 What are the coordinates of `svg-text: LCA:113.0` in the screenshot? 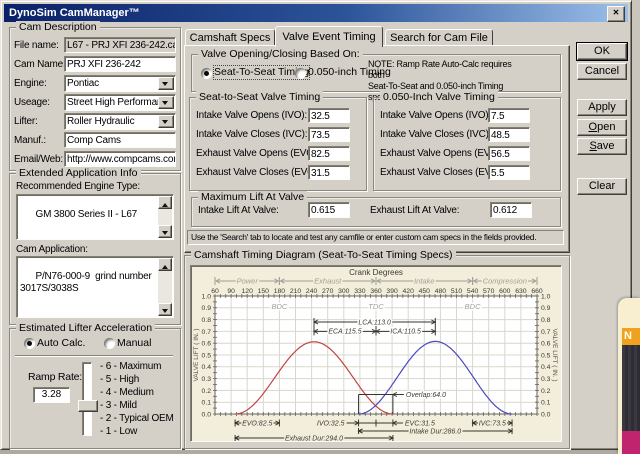 It's located at (374, 322).